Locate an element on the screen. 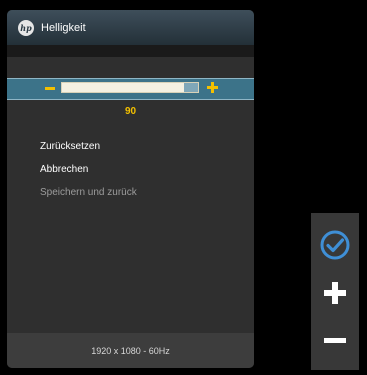  menu-item-reset: Zurücksetzen is located at coordinates (88, 152).